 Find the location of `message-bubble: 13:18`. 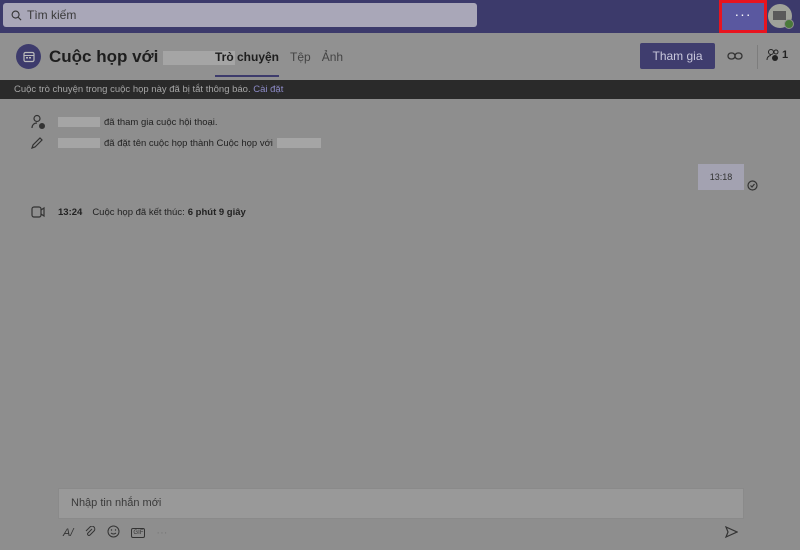

message-bubble: 13:18 is located at coordinates (721, 177).